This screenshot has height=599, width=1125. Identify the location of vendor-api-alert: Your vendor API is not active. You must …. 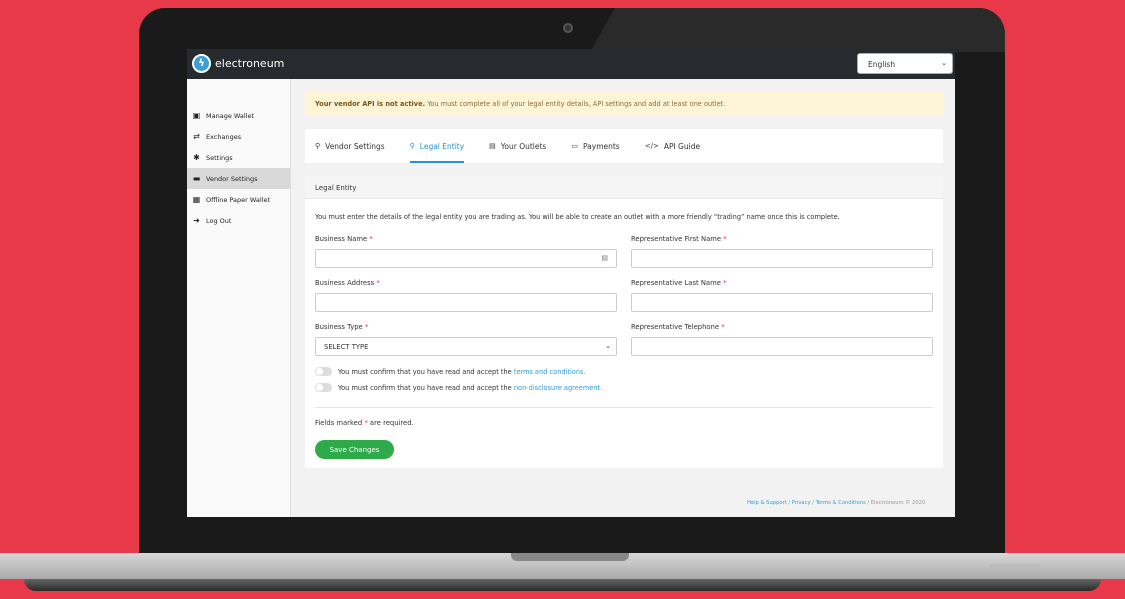
(624, 104).